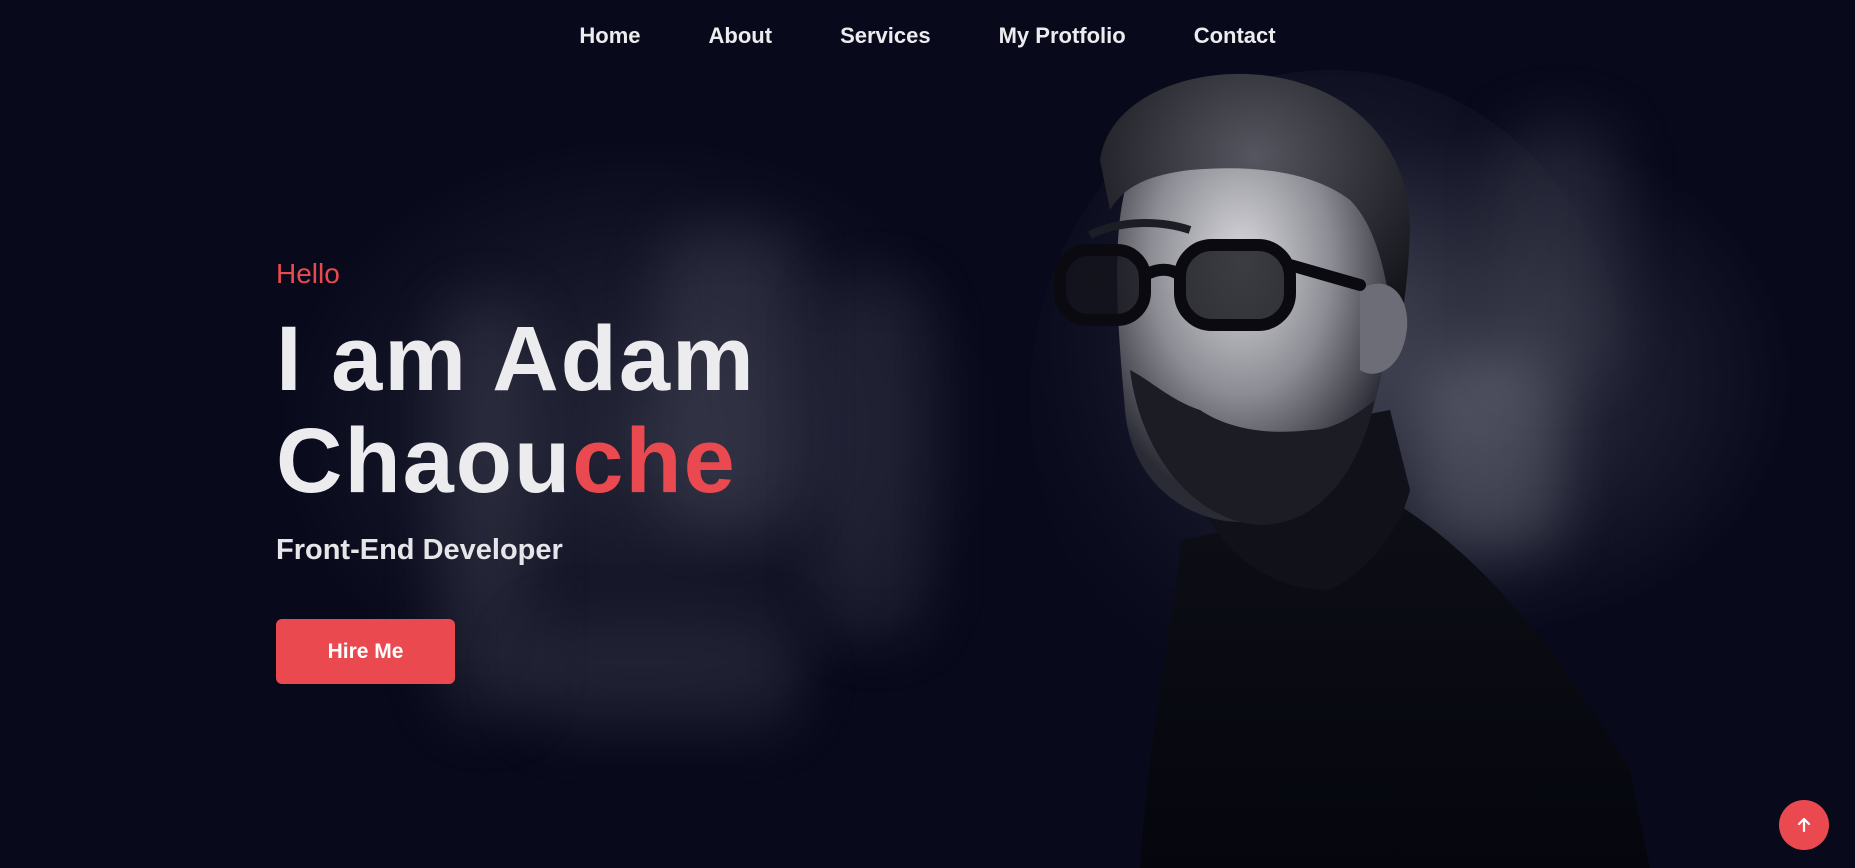 The width and height of the screenshot is (1855, 868). What do you see at coordinates (885, 36) in the screenshot?
I see `nav-item-services: Services` at bounding box center [885, 36].